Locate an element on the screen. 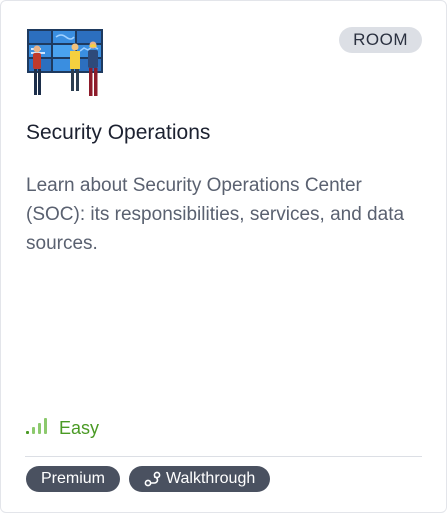 This screenshot has width=447, height=513. tag-walkthrough: Walkthrough is located at coordinates (200, 479).